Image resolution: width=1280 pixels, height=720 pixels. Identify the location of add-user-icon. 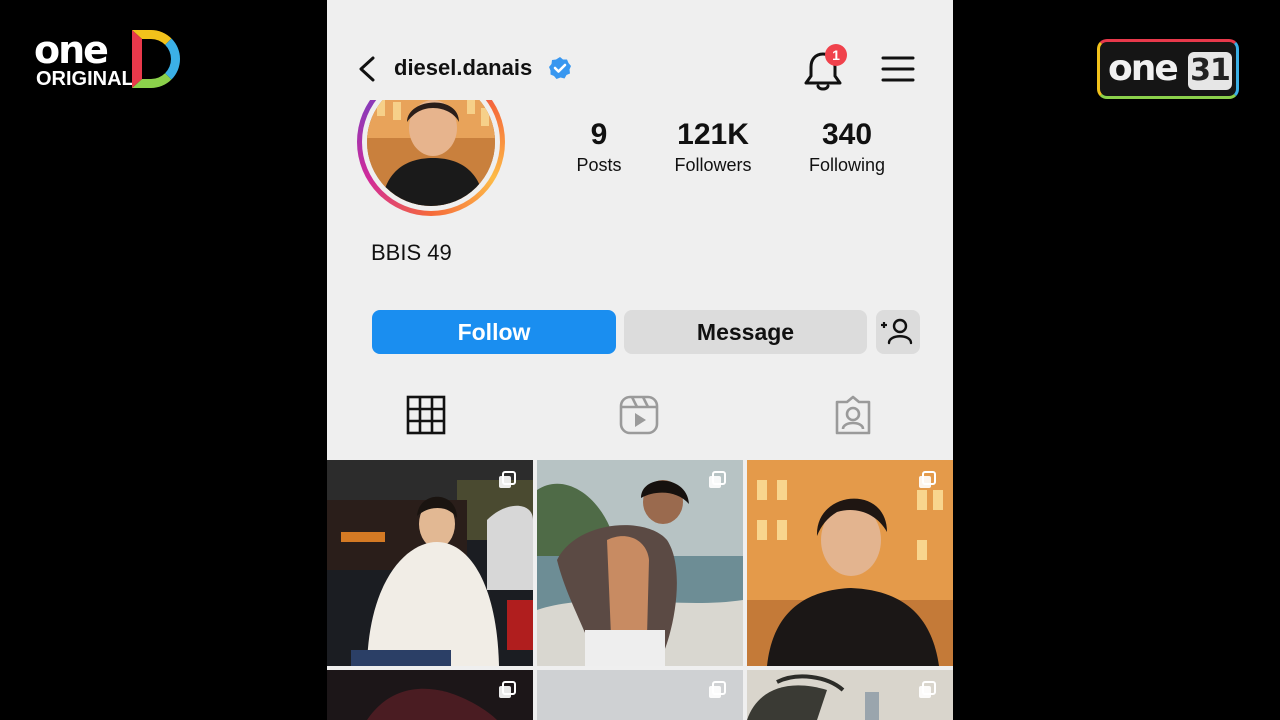
(897, 331).